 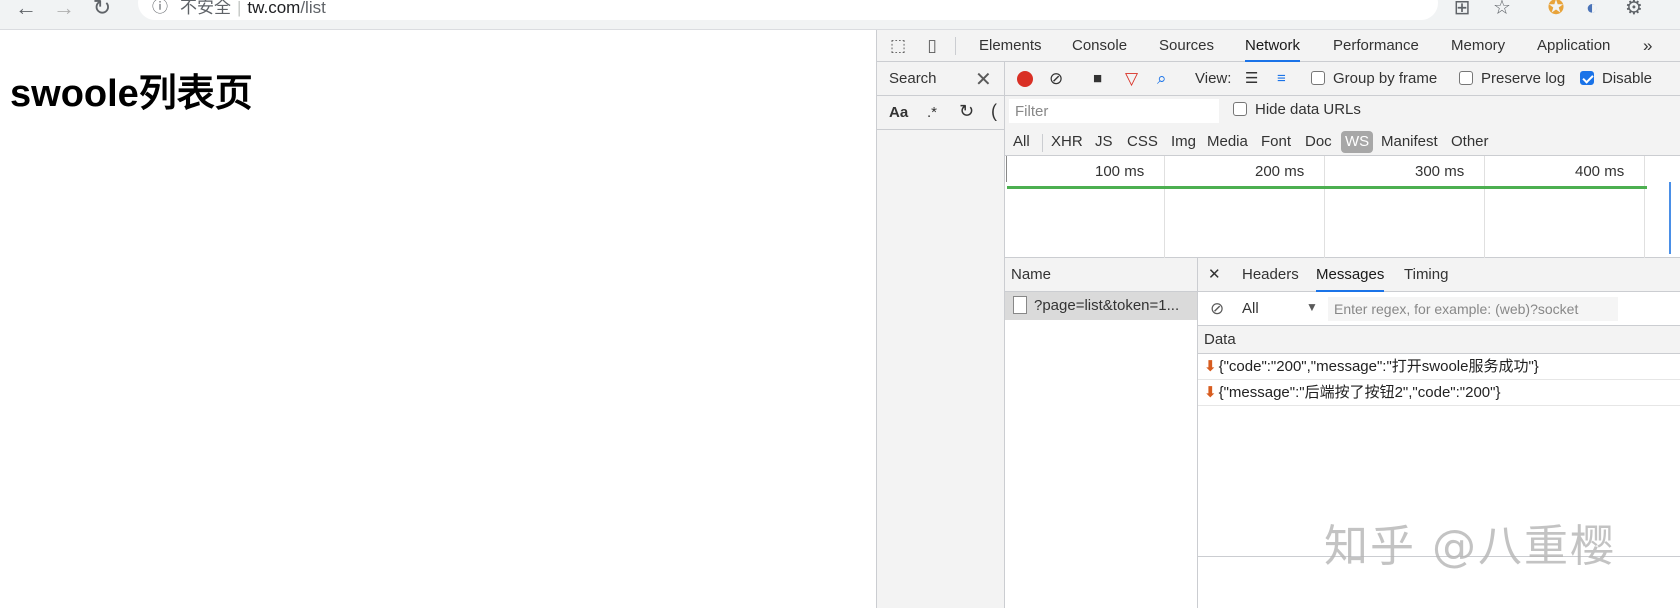 What do you see at coordinates (1312, 307) in the screenshot?
I see `chevron-down-icon: ▼` at bounding box center [1312, 307].